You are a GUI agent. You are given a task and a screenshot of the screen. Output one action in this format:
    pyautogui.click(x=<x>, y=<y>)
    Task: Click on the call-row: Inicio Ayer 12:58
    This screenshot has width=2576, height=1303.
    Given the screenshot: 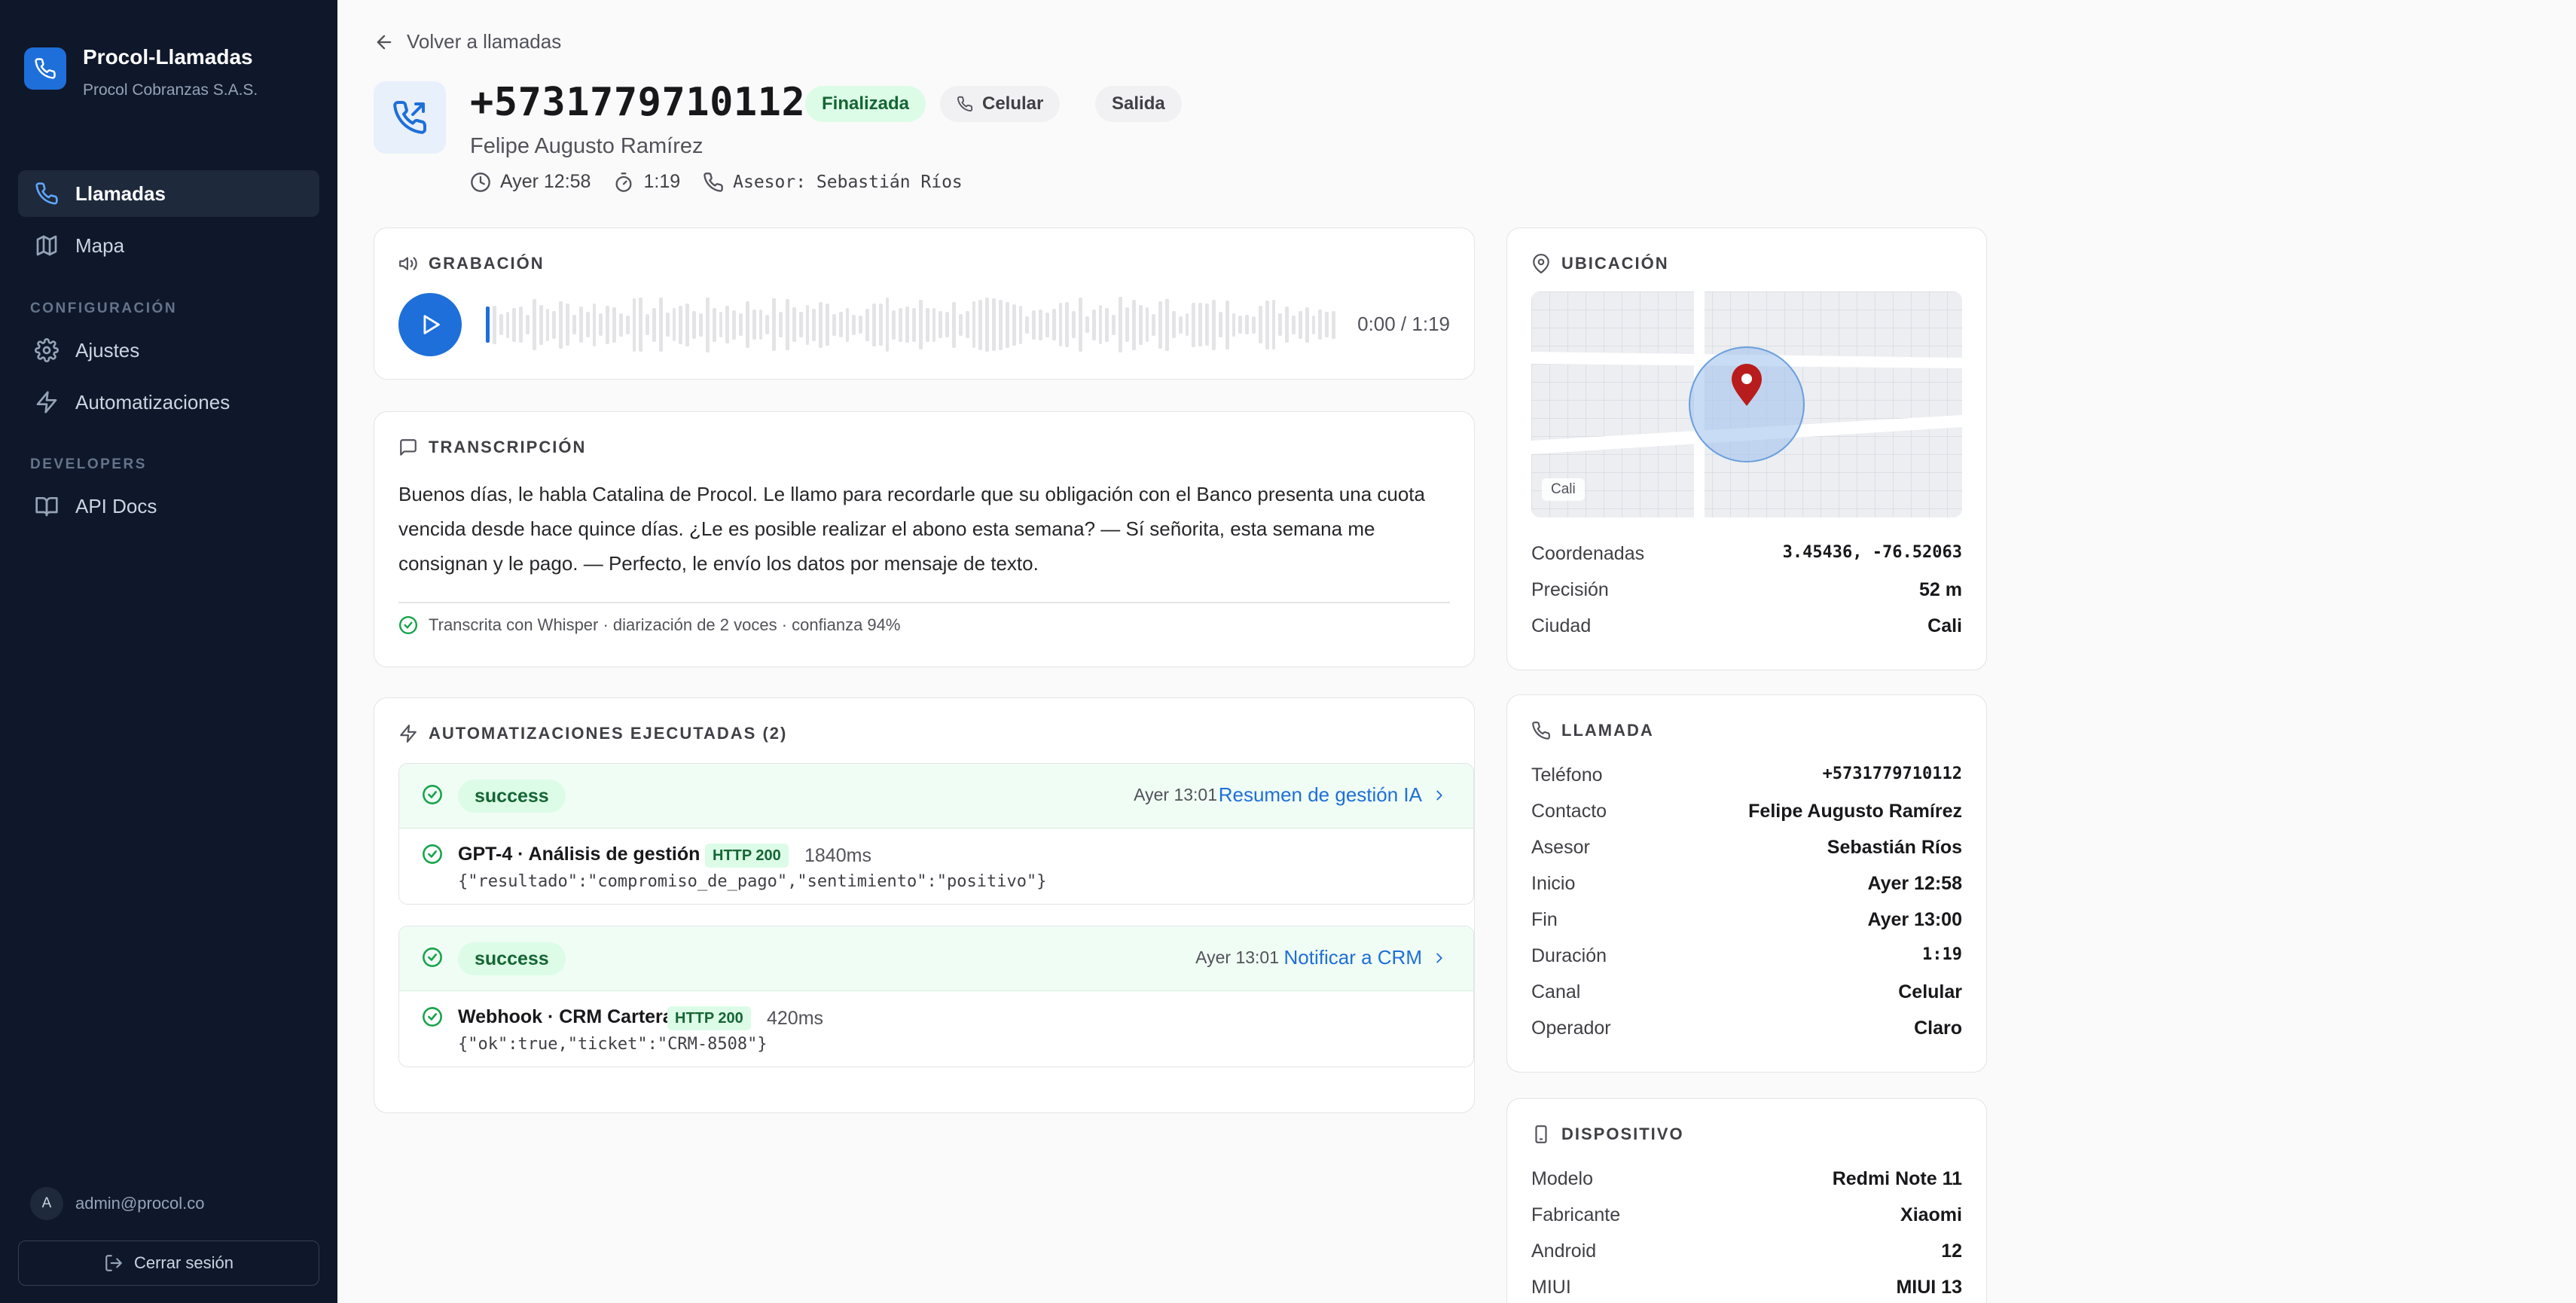 What is the action you would take?
    pyautogui.click(x=1746, y=884)
    